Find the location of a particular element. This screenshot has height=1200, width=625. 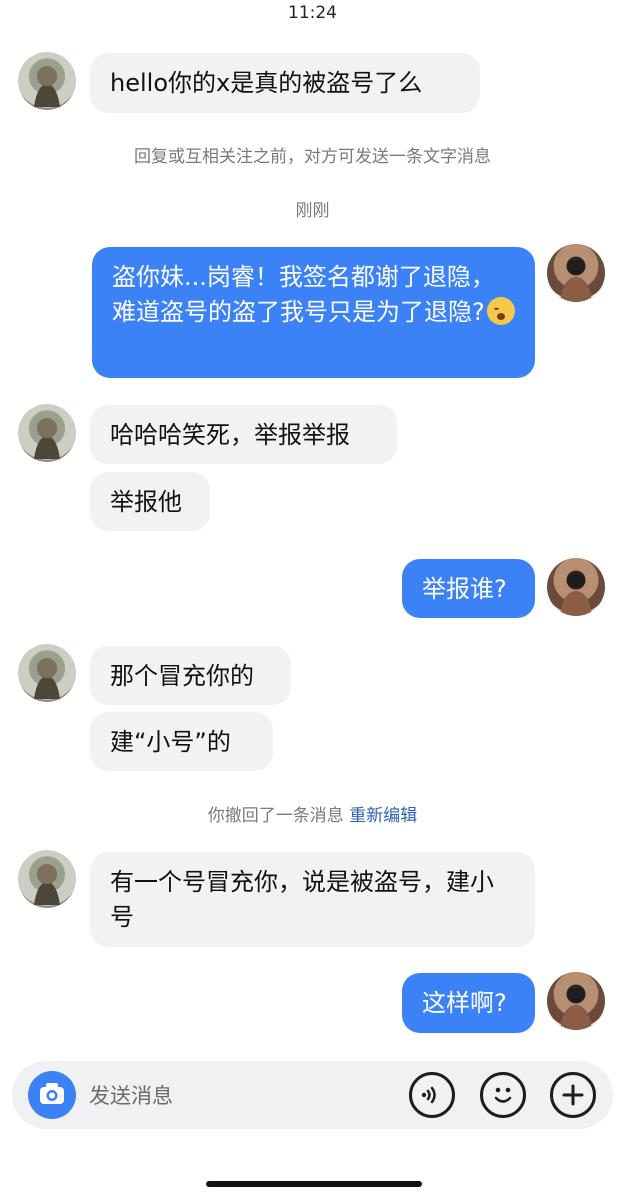

plus-icon is located at coordinates (573, 1095).